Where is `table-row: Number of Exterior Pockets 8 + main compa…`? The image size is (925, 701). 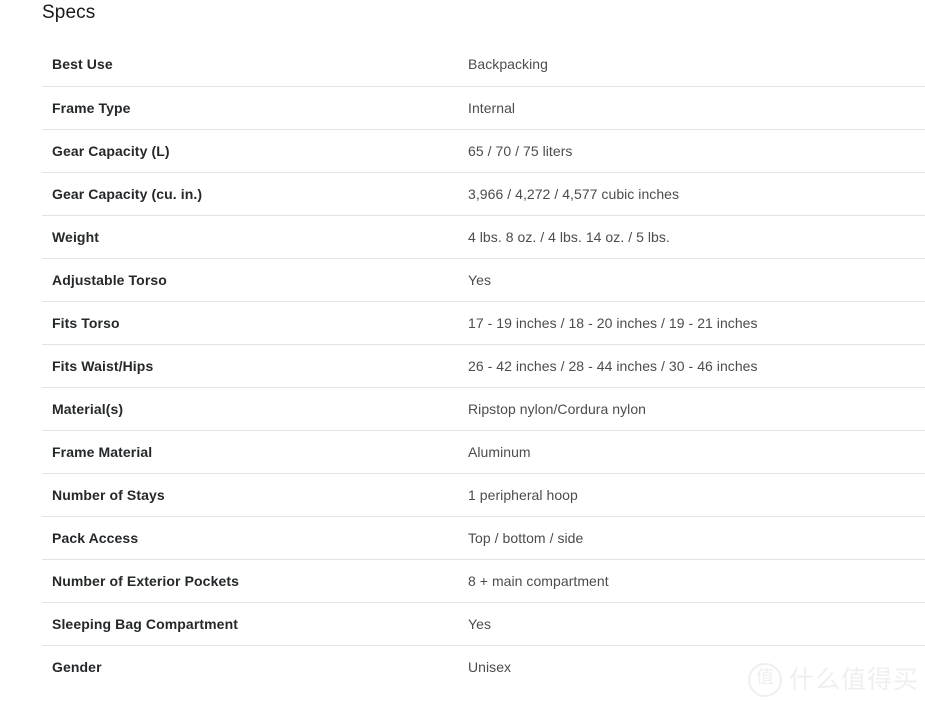 table-row: Number of Exterior Pockets 8 + main compa… is located at coordinates (462, 581).